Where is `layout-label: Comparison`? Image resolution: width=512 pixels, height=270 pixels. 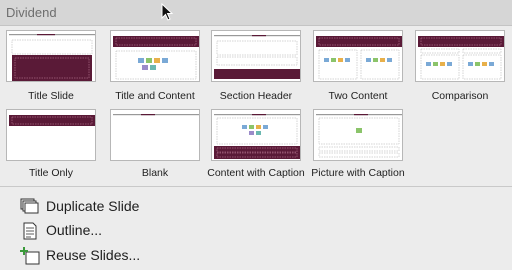 layout-label: Comparison is located at coordinates (460, 96).